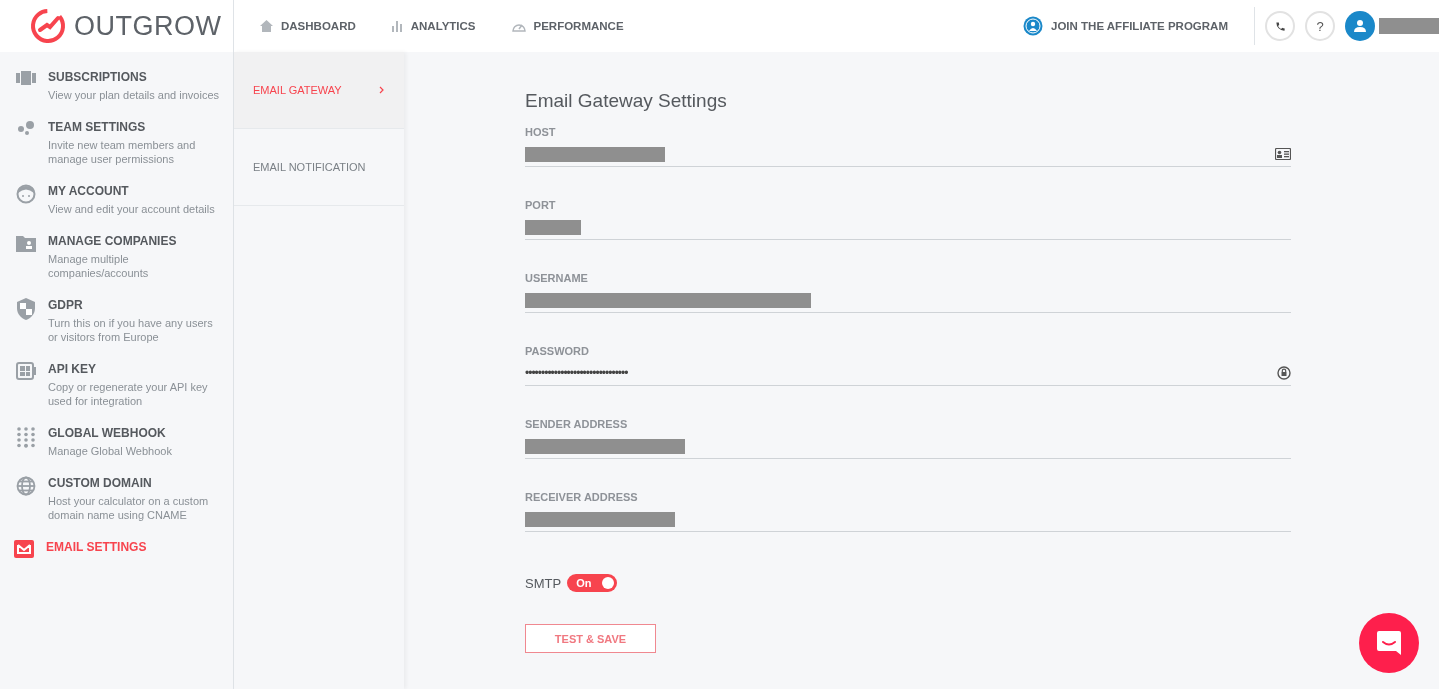  I want to click on sidebar-item: EMAIL SETTINGS, so click(116, 551).